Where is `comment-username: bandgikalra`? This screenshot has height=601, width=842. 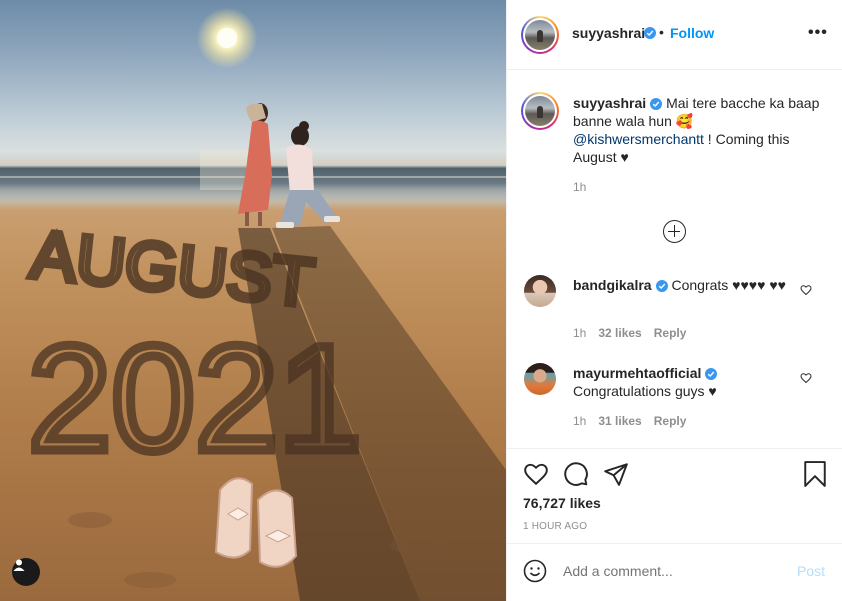 comment-username: bandgikalra is located at coordinates (612, 285).